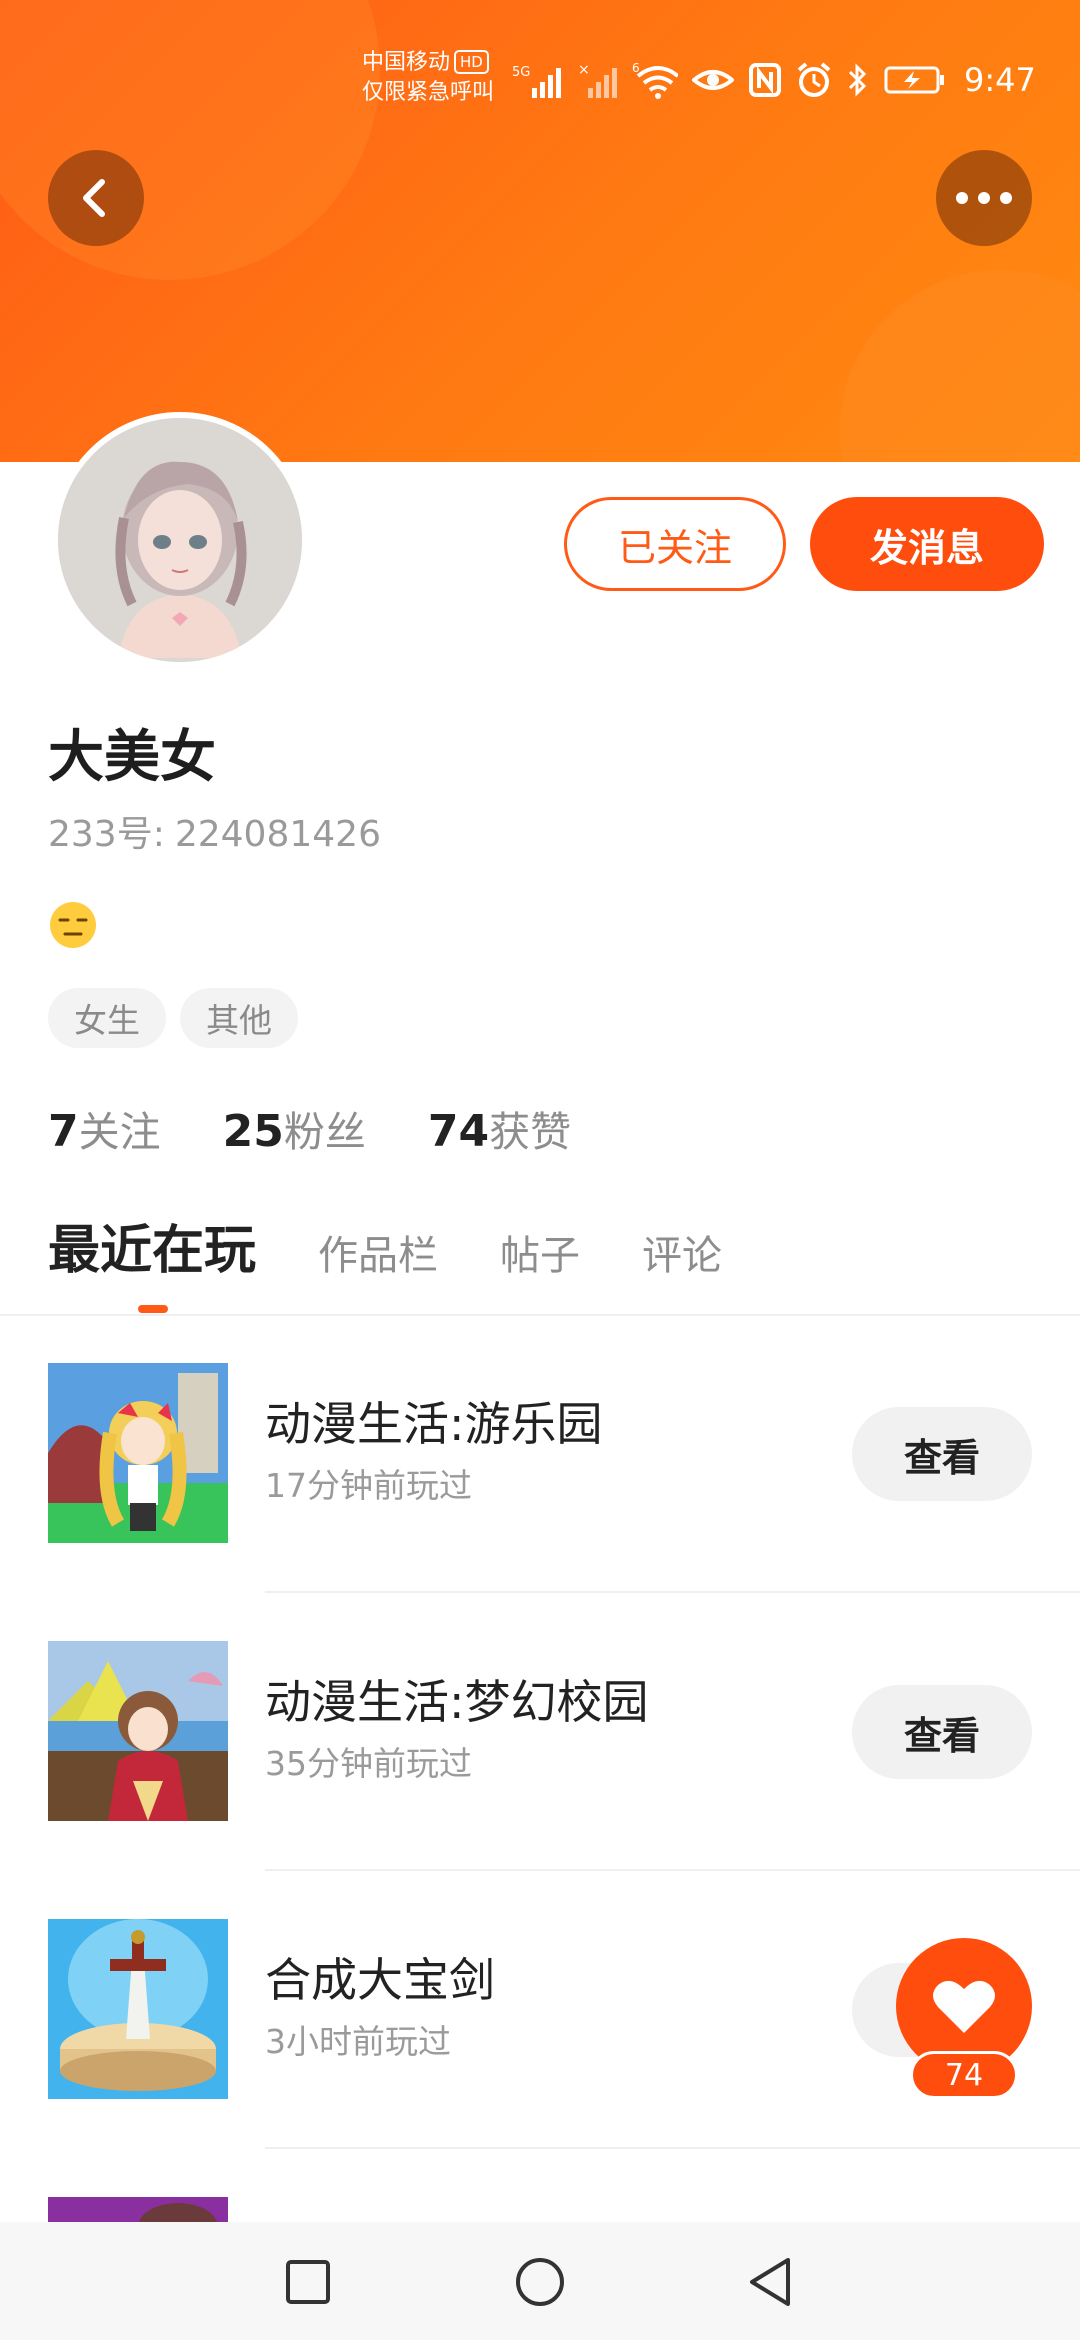  I want to click on user-id-label: 233号:, so click(106, 834).